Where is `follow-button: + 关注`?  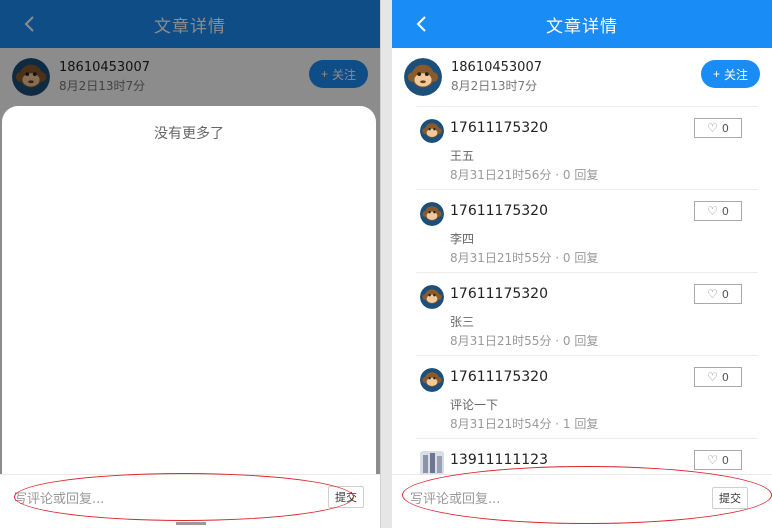
follow-button: + 关注 is located at coordinates (730, 74).